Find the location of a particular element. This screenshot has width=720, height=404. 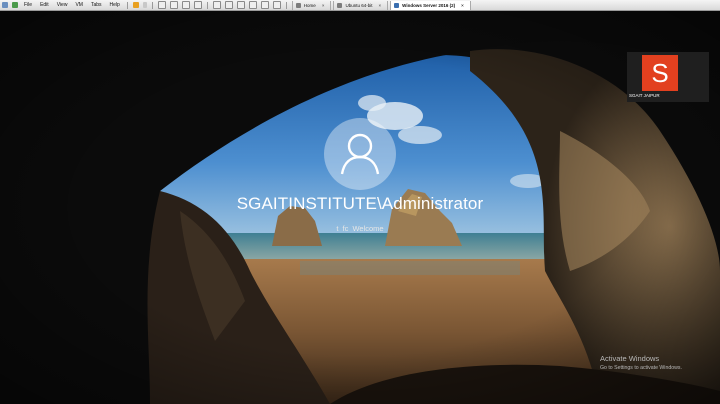

menu-tabs: Tabs is located at coordinates (96, 5).